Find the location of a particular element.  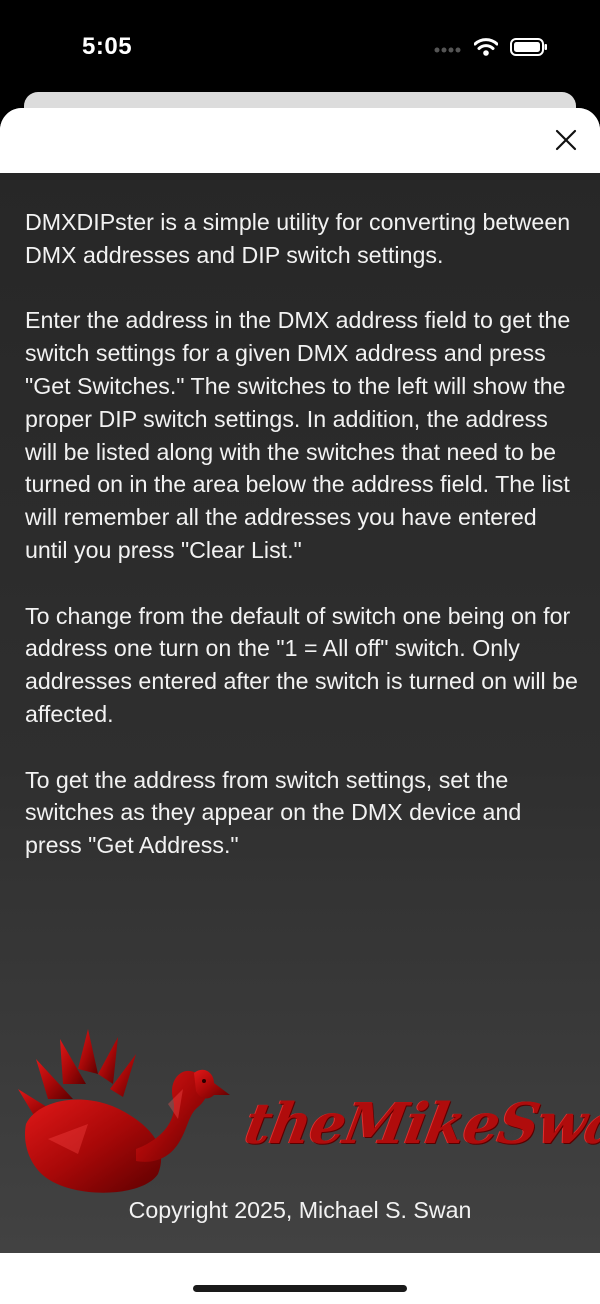

battery-icon is located at coordinates (529, 49).